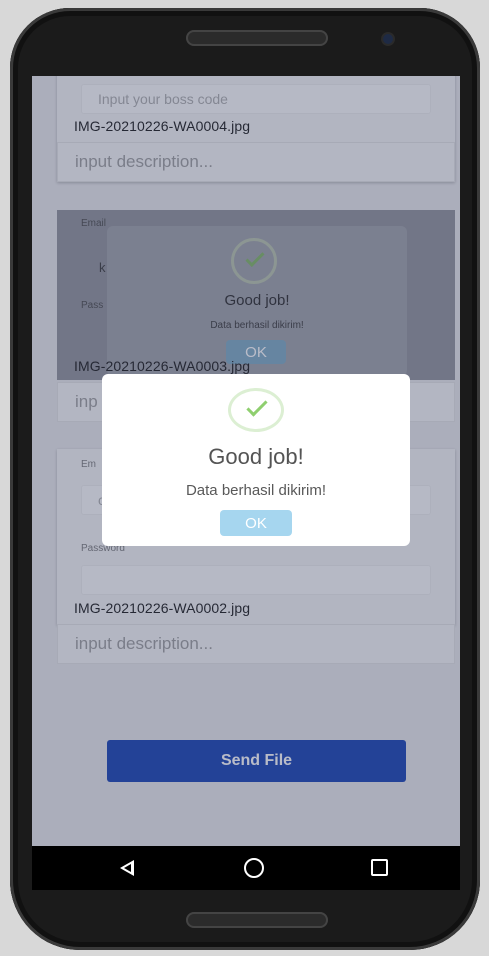 The width and height of the screenshot is (489, 956). What do you see at coordinates (256, 490) in the screenshot?
I see `dialog-message: Data berhasil dikirim!` at bounding box center [256, 490].